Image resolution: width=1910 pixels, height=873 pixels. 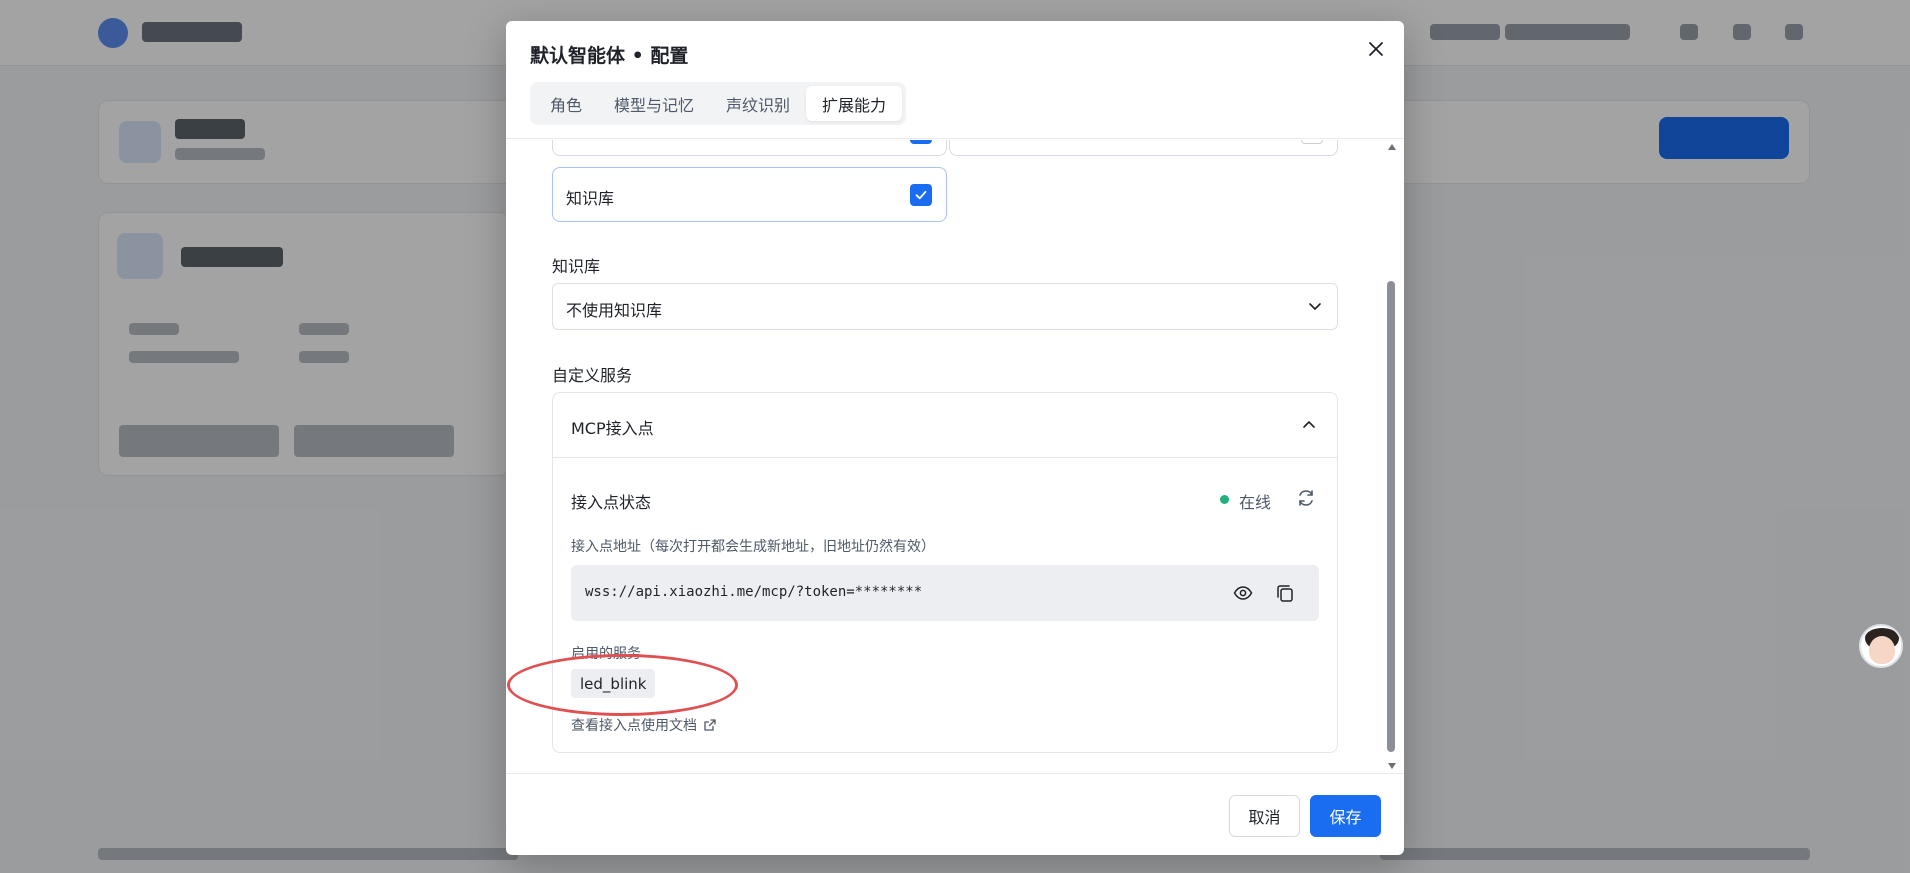 What do you see at coordinates (1224, 499) in the screenshot?
I see `online-status-dot` at bounding box center [1224, 499].